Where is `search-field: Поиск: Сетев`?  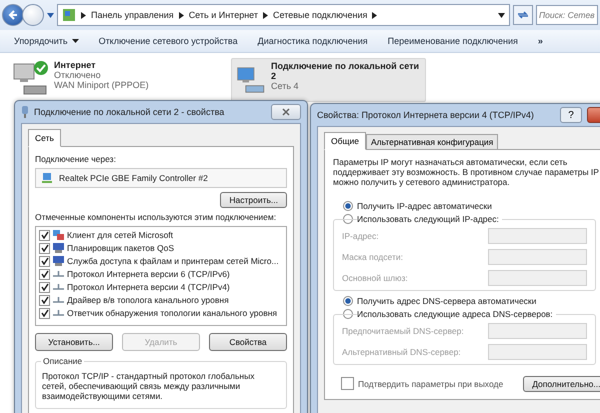
search-field: Поиск: Сетев is located at coordinates (567, 15).